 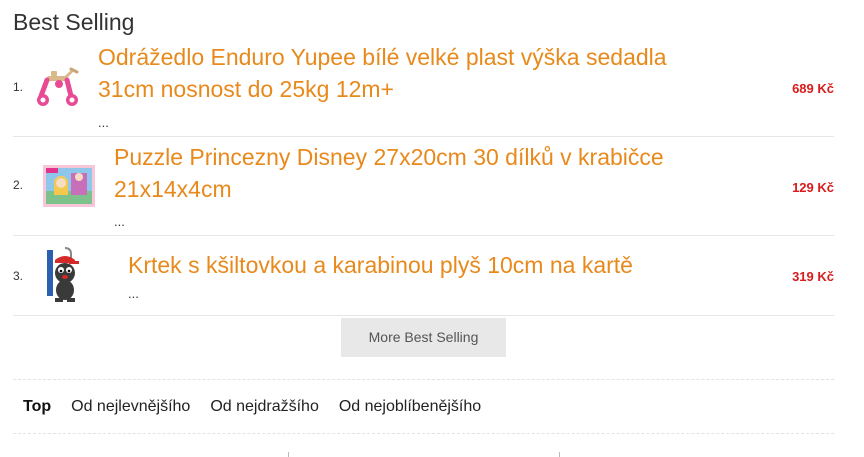 What do you see at coordinates (58, 87) in the screenshot?
I see `ride-on-toy-icon` at bounding box center [58, 87].